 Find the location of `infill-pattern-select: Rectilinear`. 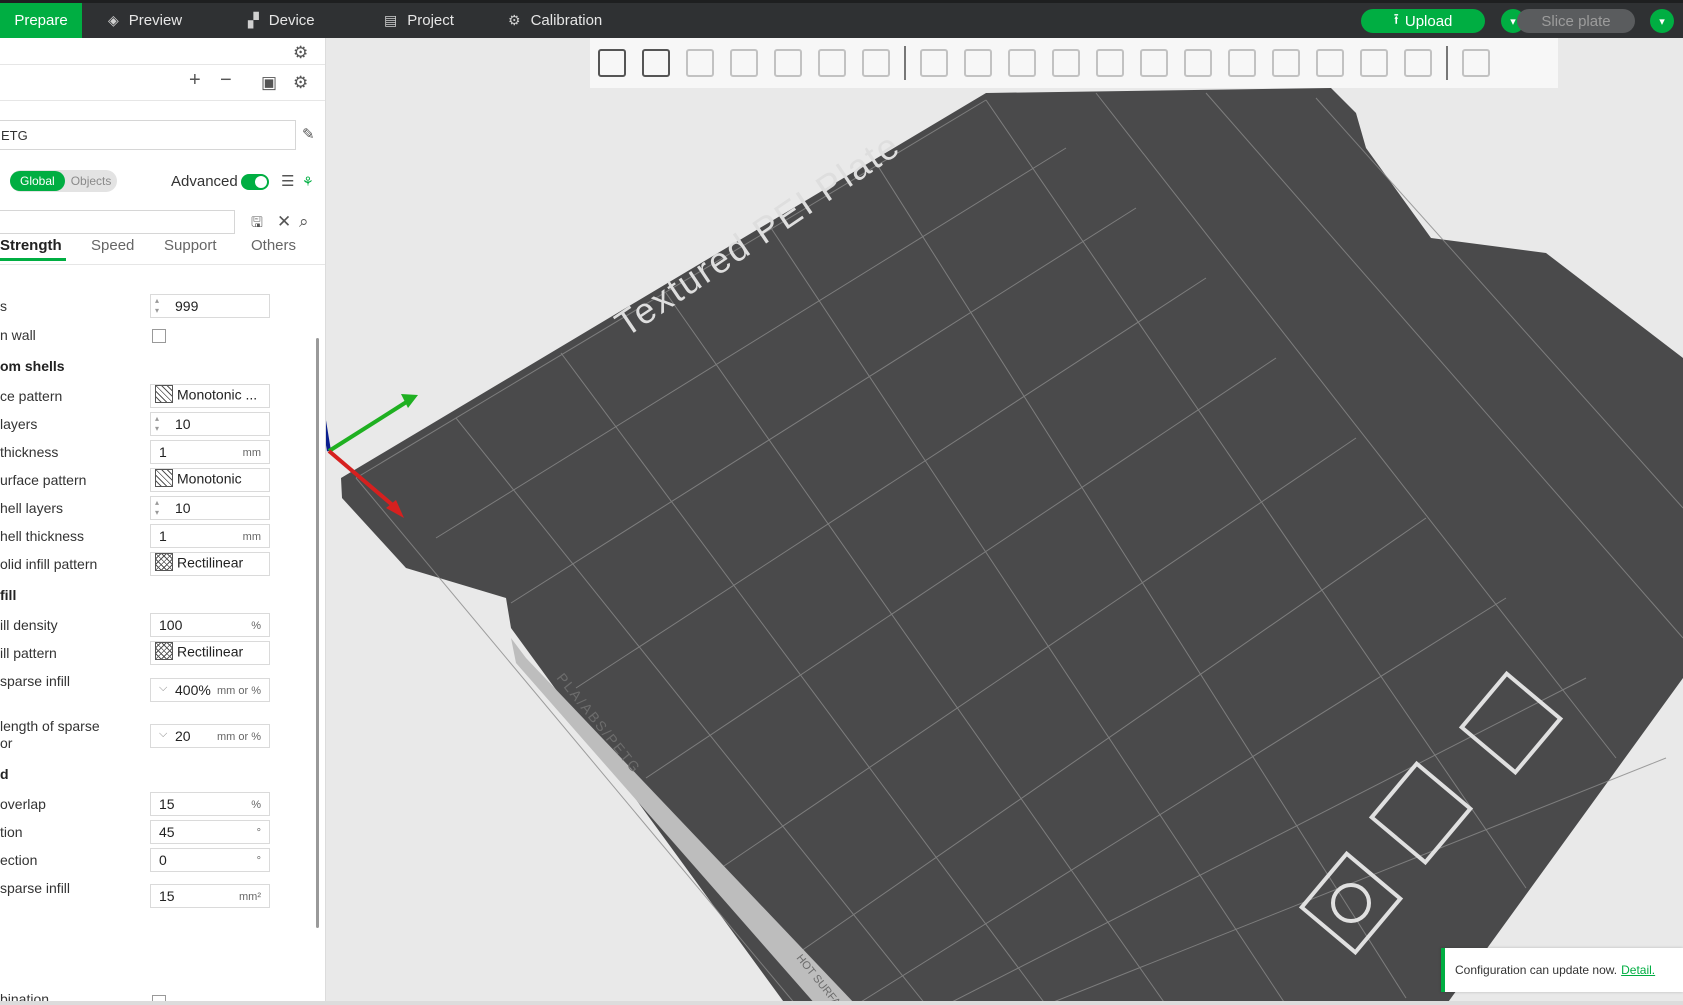

infill-pattern-select: Rectilinear is located at coordinates (210, 653).